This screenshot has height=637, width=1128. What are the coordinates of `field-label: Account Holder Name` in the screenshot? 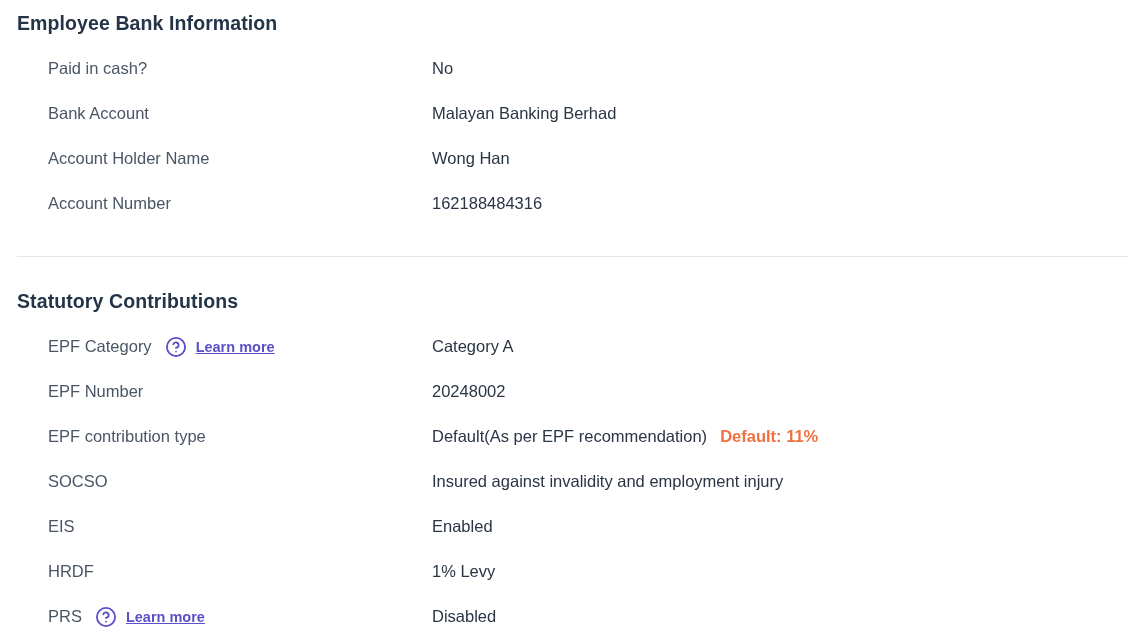 It's located at (129, 158).